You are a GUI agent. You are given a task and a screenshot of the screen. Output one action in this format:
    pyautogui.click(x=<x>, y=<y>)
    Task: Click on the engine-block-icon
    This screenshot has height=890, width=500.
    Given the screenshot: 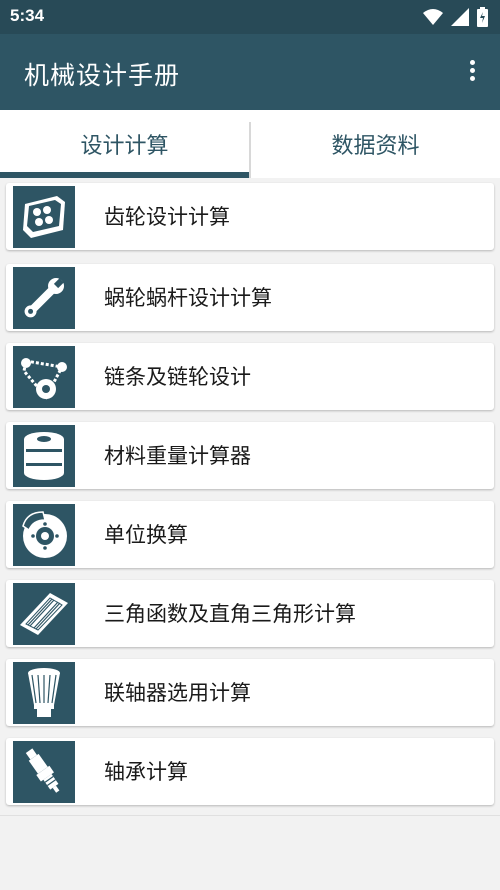 What is the action you would take?
    pyautogui.click(x=44, y=217)
    